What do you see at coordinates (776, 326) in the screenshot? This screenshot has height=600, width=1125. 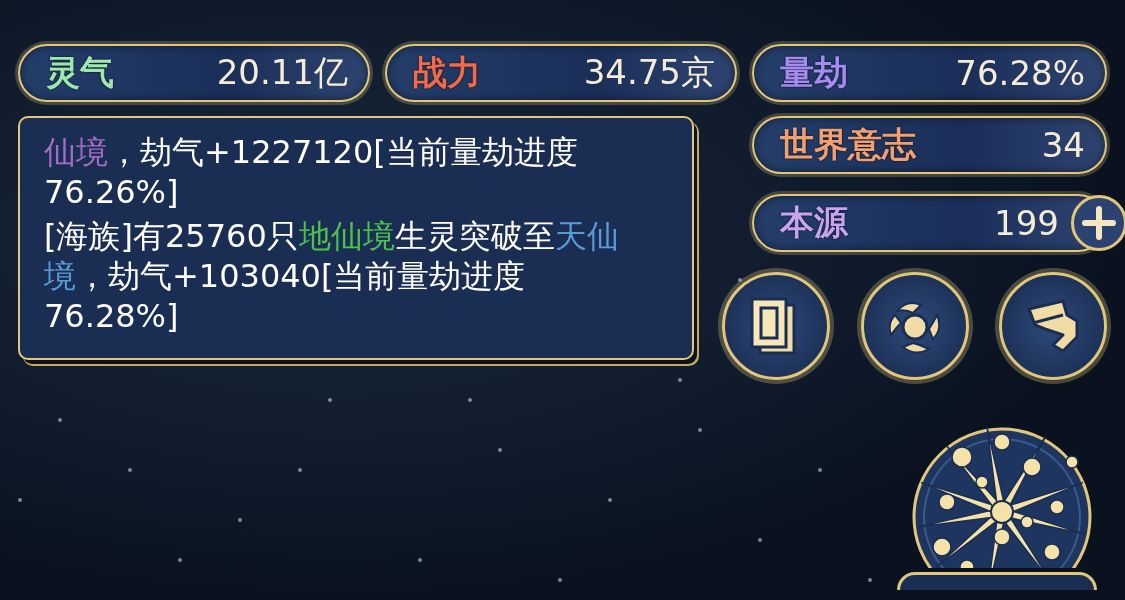 I see `cards-button` at bounding box center [776, 326].